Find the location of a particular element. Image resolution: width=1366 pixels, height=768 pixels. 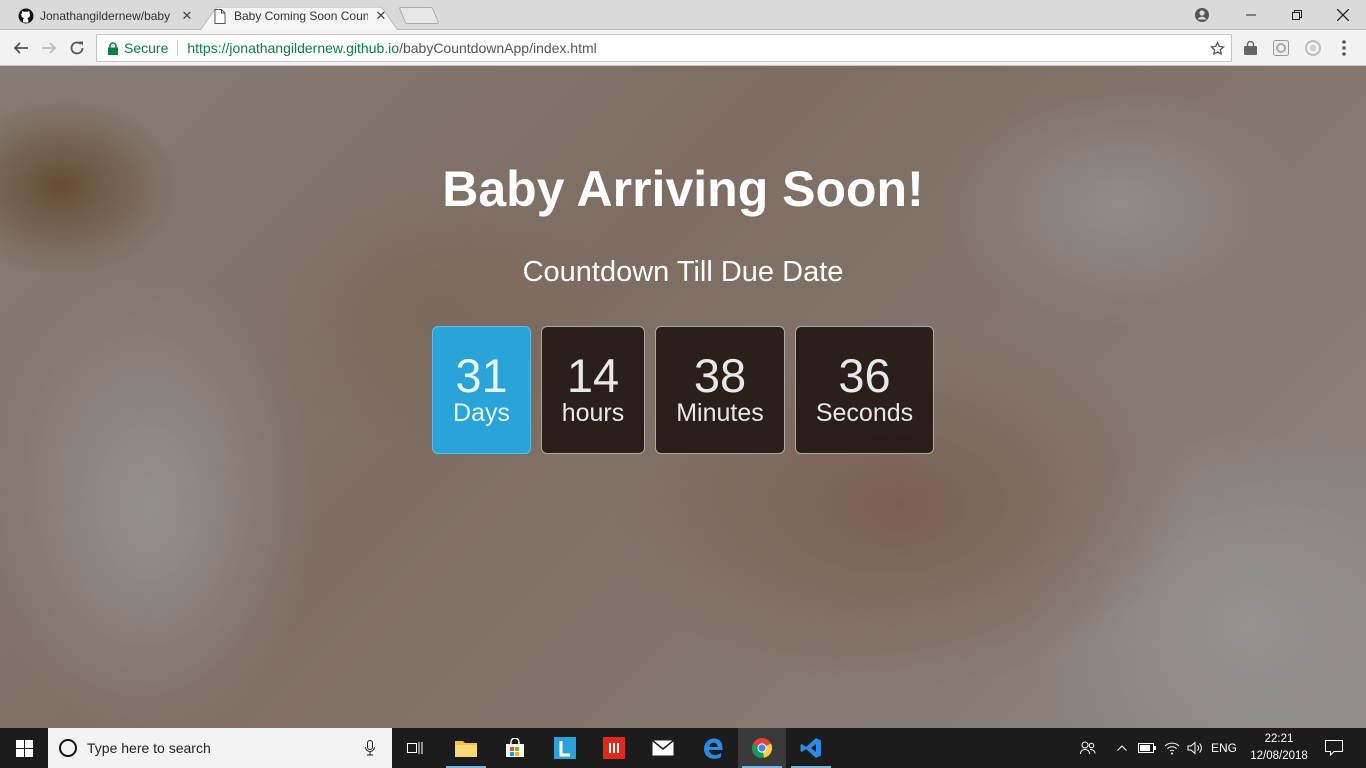

tab-title: Baby Coming Soon Coun is located at coordinates (301, 16).